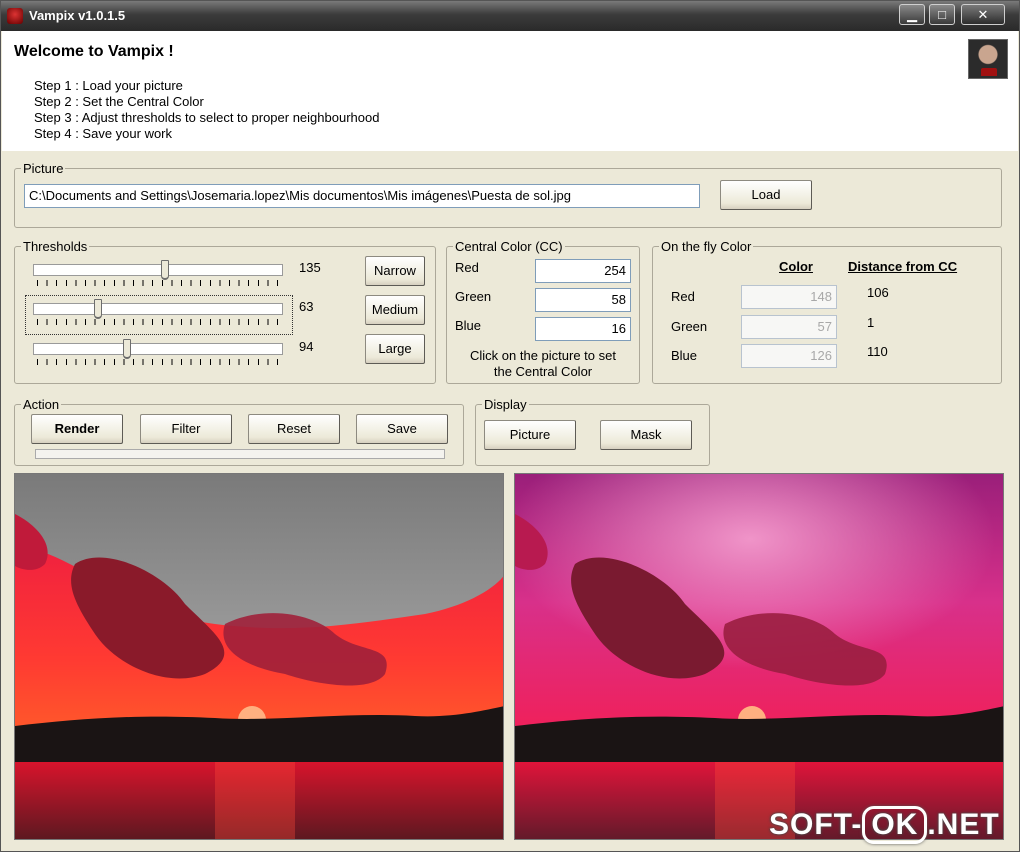  I want to click on display-picture-button: Picture, so click(530, 435).